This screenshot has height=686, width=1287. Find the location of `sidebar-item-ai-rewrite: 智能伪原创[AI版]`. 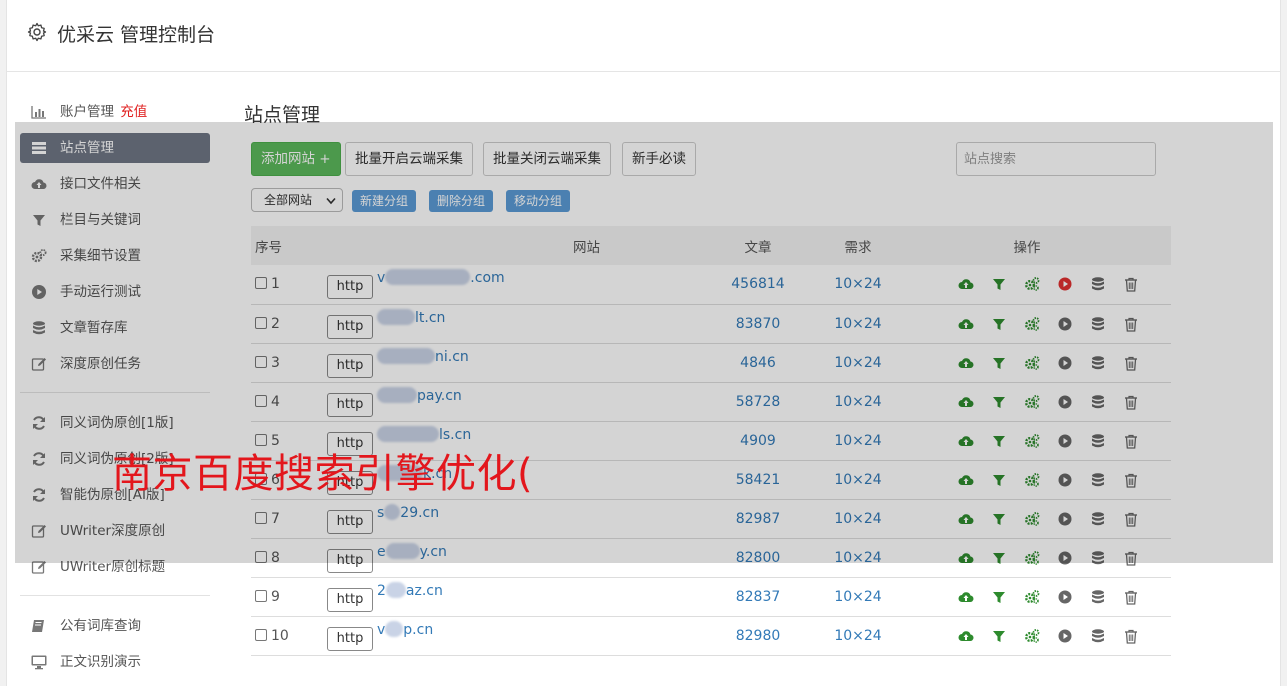

sidebar-item-ai-rewrite: 智能伪原创[AI版] is located at coordinates (115, 495).